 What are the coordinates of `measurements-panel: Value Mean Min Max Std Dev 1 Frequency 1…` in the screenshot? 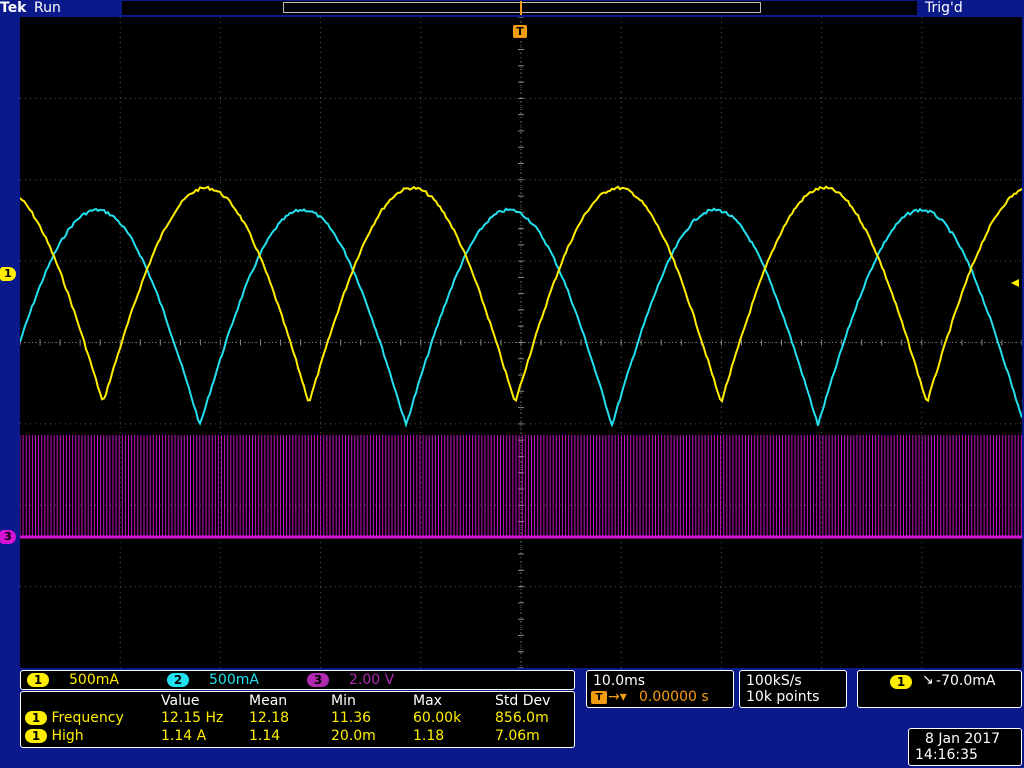 It's located at (297, 719).